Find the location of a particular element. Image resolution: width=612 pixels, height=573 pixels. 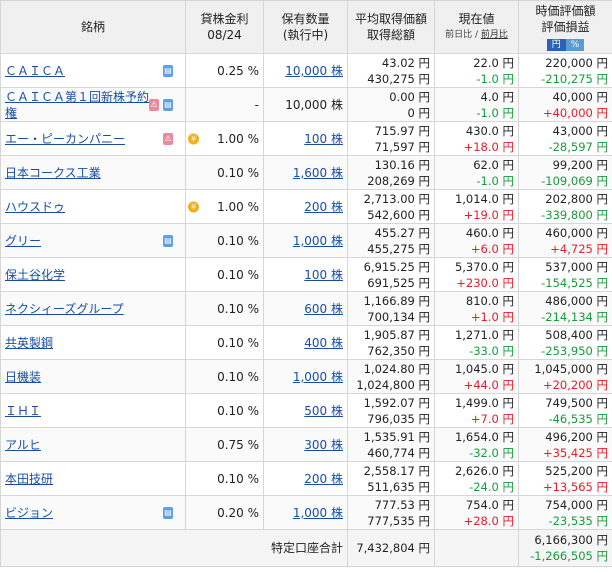

cost-cell: 1,905.87 円 762,350 円 is located at coordinates (391, 342).